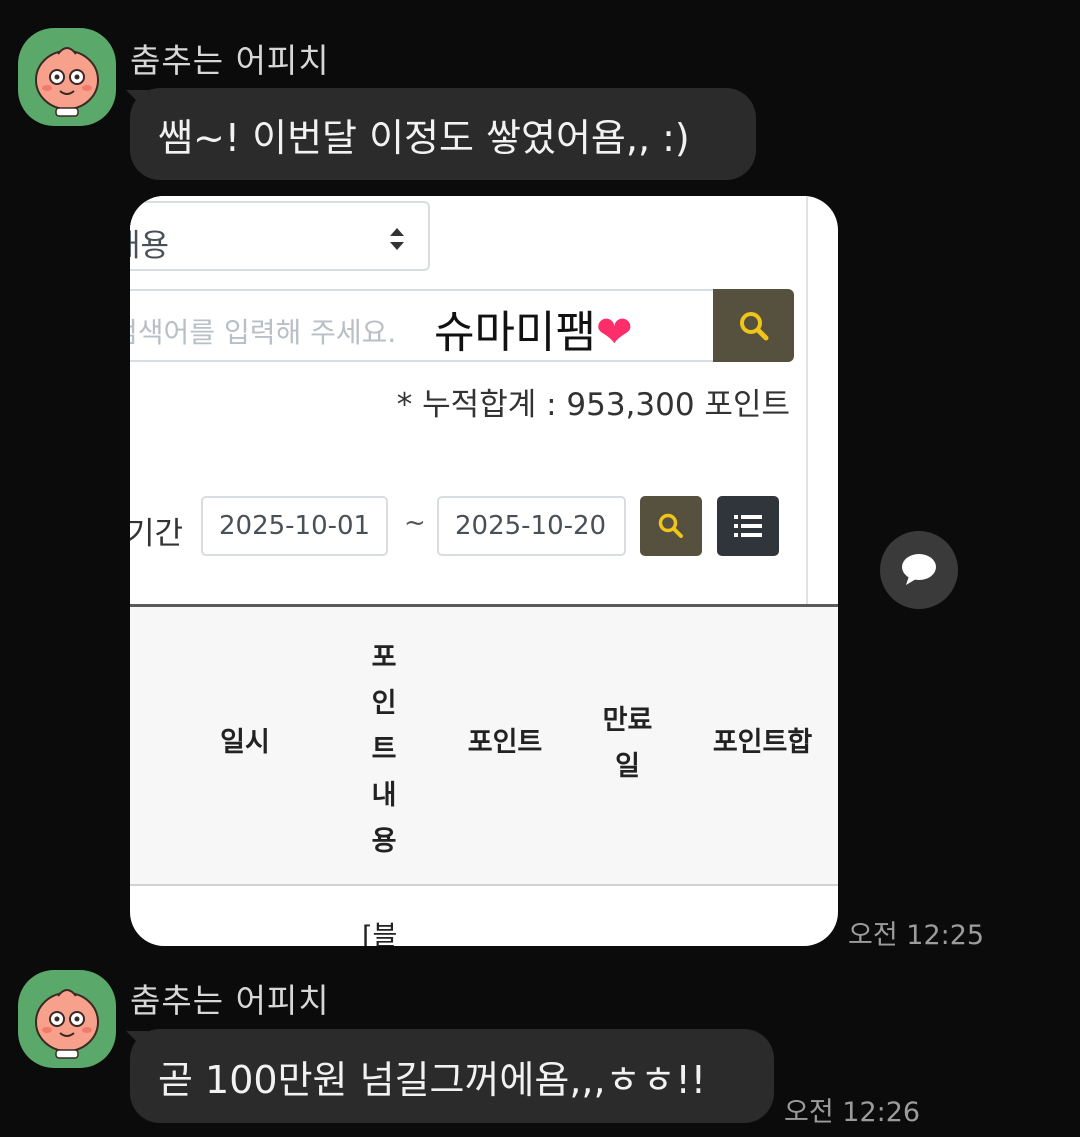 This screenshot has width=1080, height=1137. What do you see at coordinates (505, 742) in the screenshot?
I see `th-points: 포인트` at bounding box center [505, 742].